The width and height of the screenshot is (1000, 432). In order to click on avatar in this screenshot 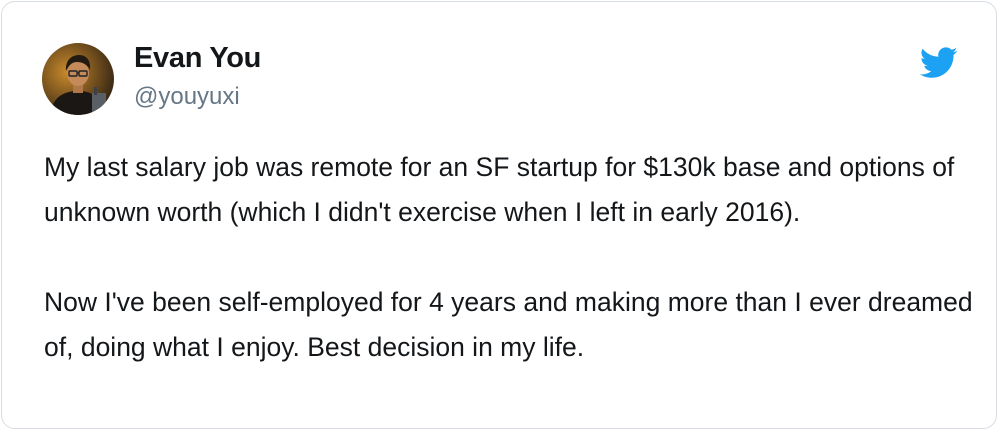, I will do `click(78, 79)`.